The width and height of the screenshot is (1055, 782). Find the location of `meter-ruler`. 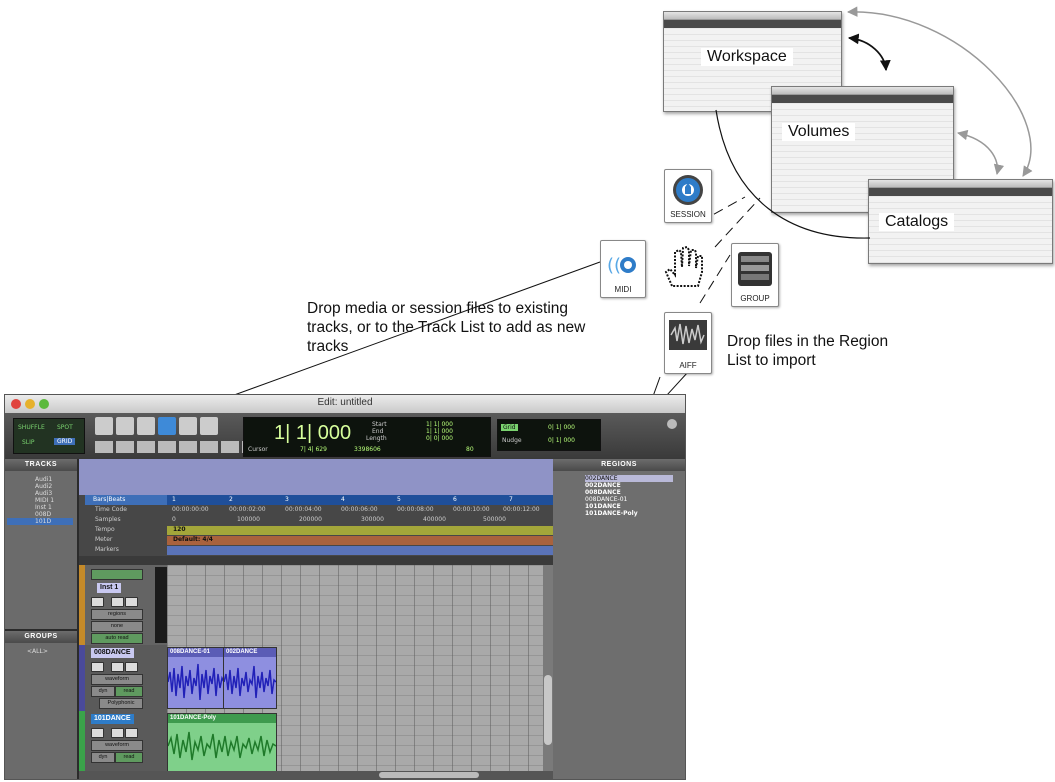

meter-ruler is located at coordinates (360, 540).